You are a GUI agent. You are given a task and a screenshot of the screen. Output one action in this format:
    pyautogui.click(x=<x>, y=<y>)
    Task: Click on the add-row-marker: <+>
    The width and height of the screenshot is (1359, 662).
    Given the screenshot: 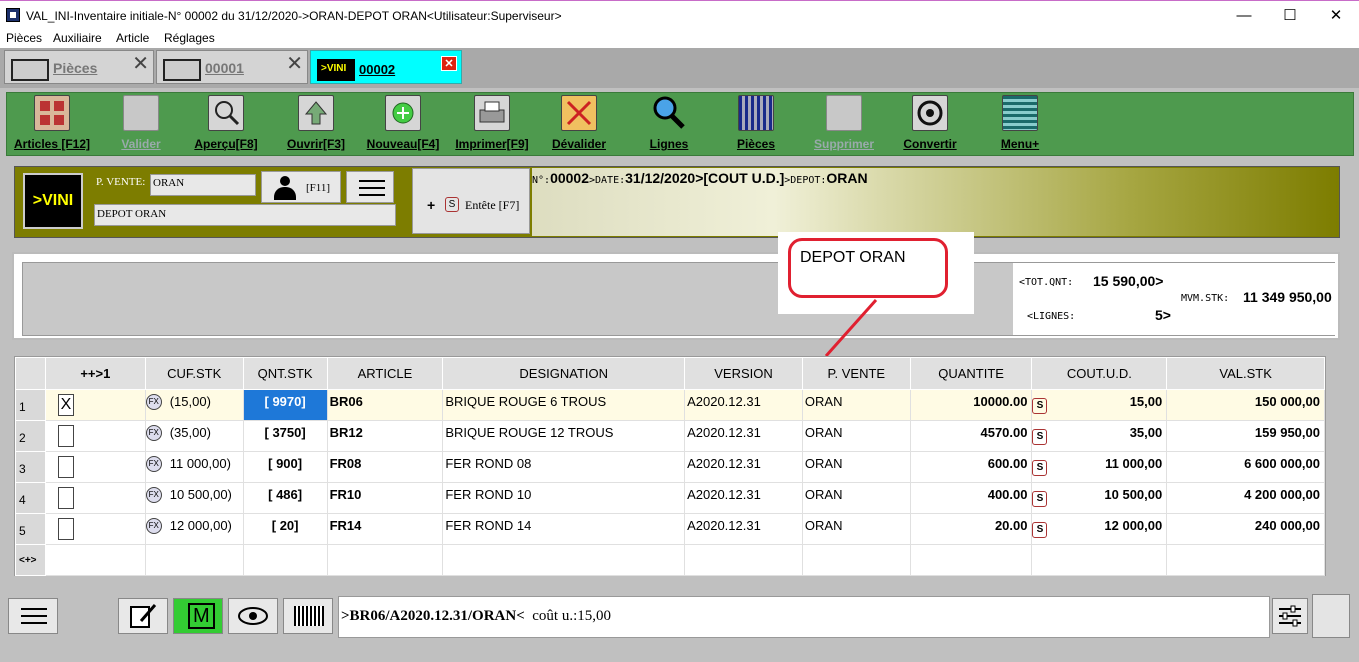 What is the action you would take?
    pyautogui.click(x=30, y=560)
    